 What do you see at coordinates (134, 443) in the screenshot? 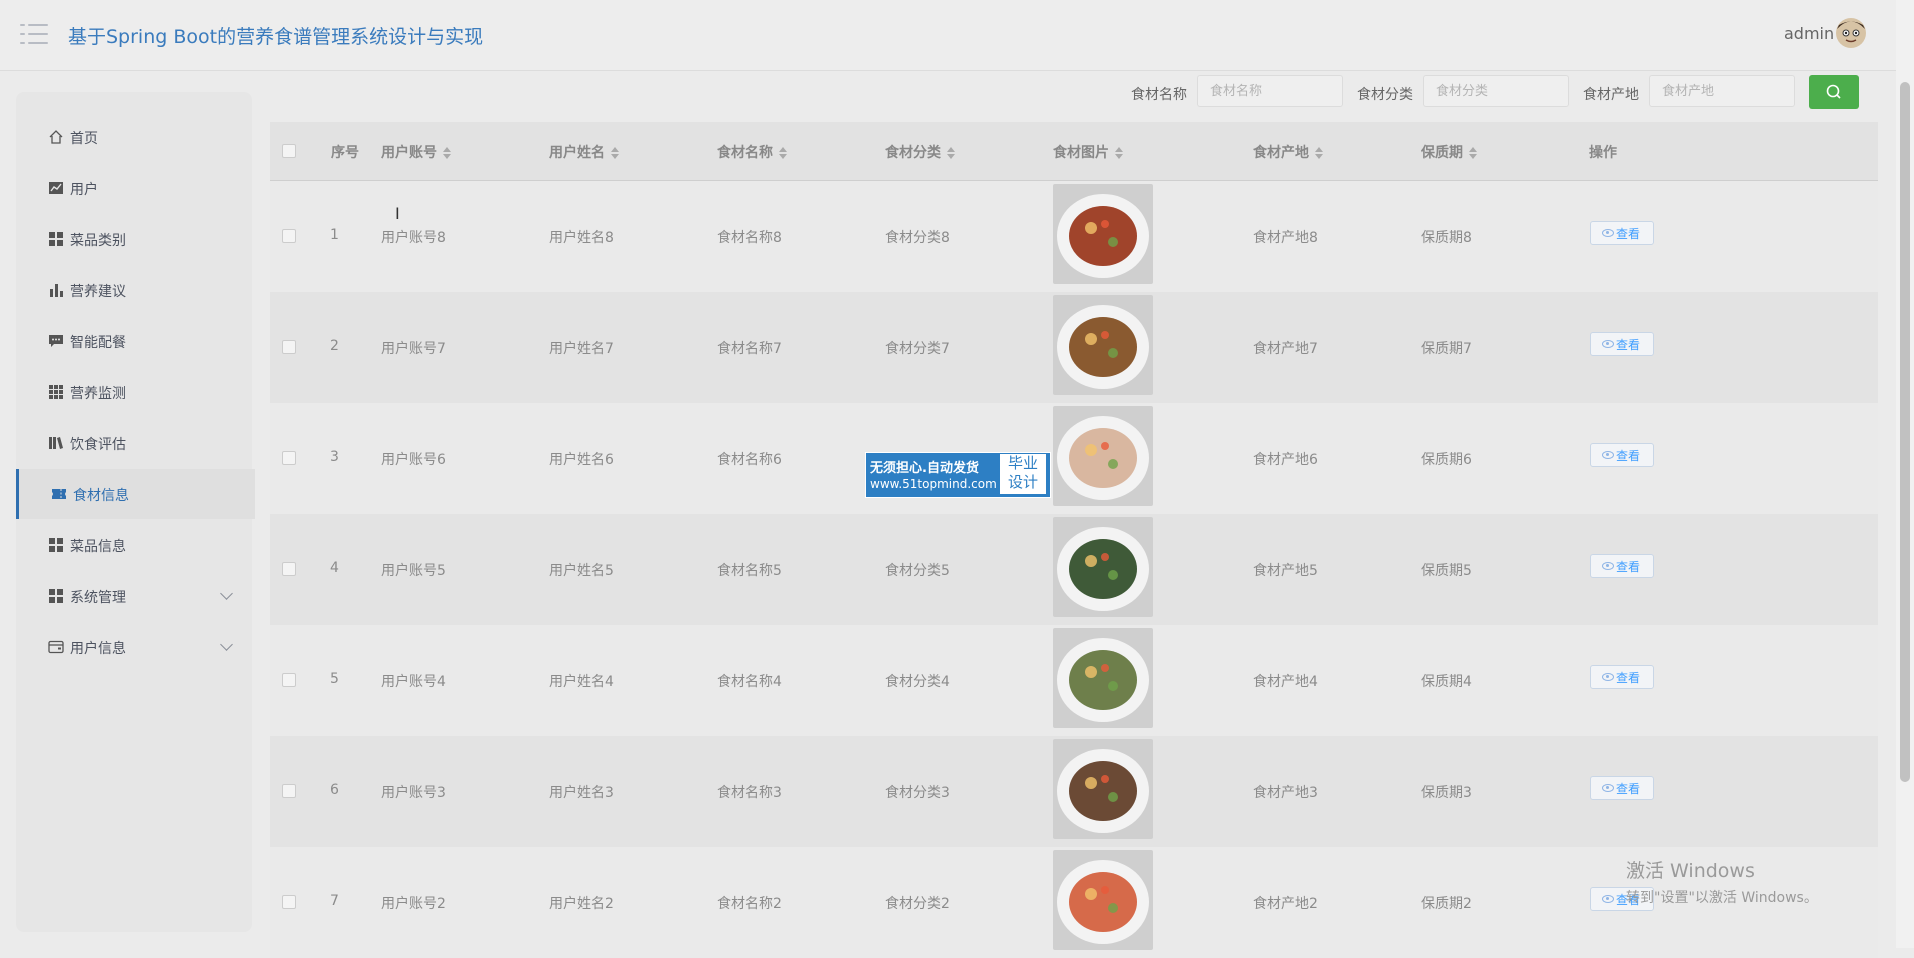
I see `sidebar-item-diet-assessment: 饮食评估` at bounding box center [134, 443].